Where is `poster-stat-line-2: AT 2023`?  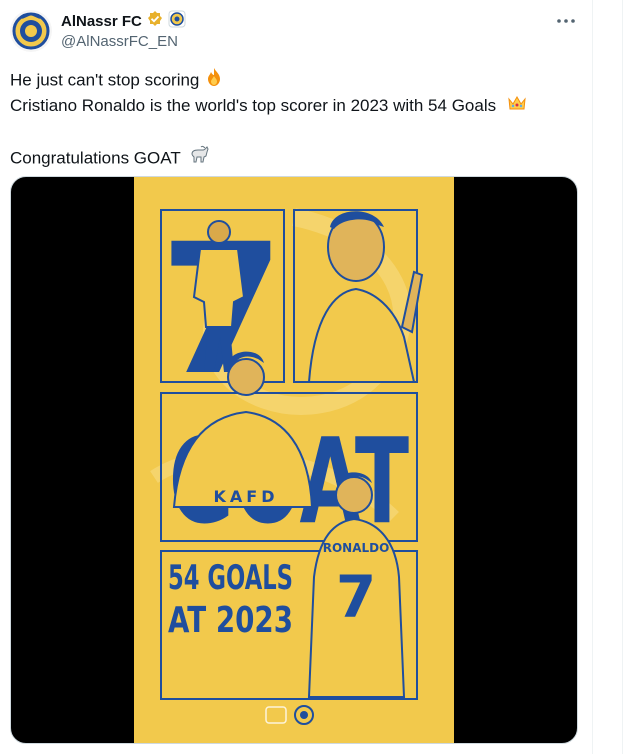
poster-stat-line-2: AT 2023 is located at coordinates (230, 620).